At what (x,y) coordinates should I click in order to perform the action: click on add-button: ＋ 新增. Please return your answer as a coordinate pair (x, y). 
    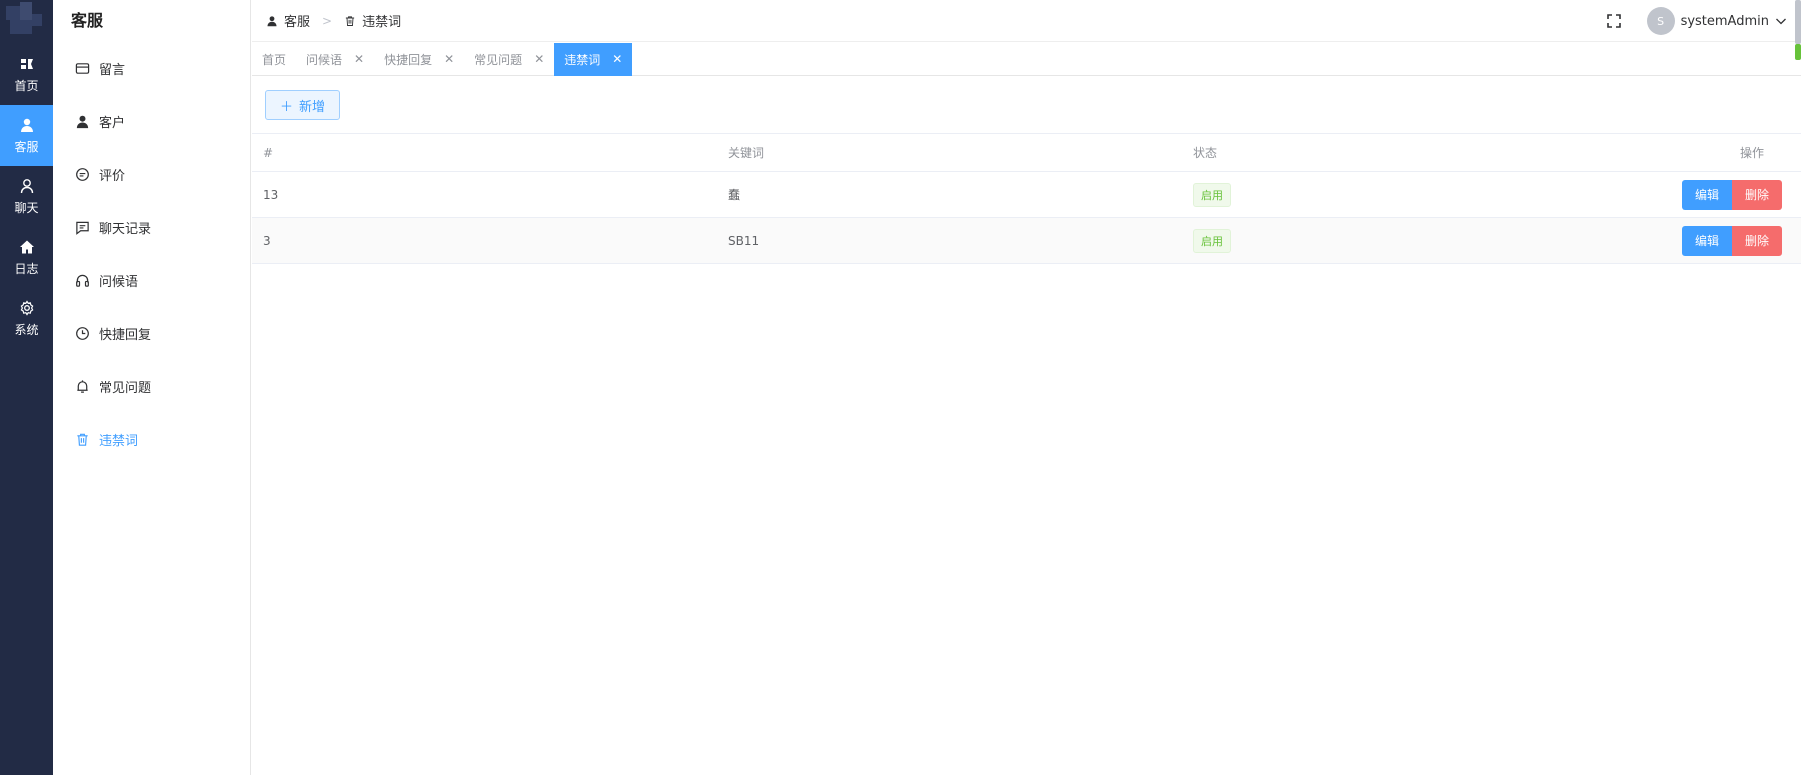
    Looking at the image, I should click on (303, 105).